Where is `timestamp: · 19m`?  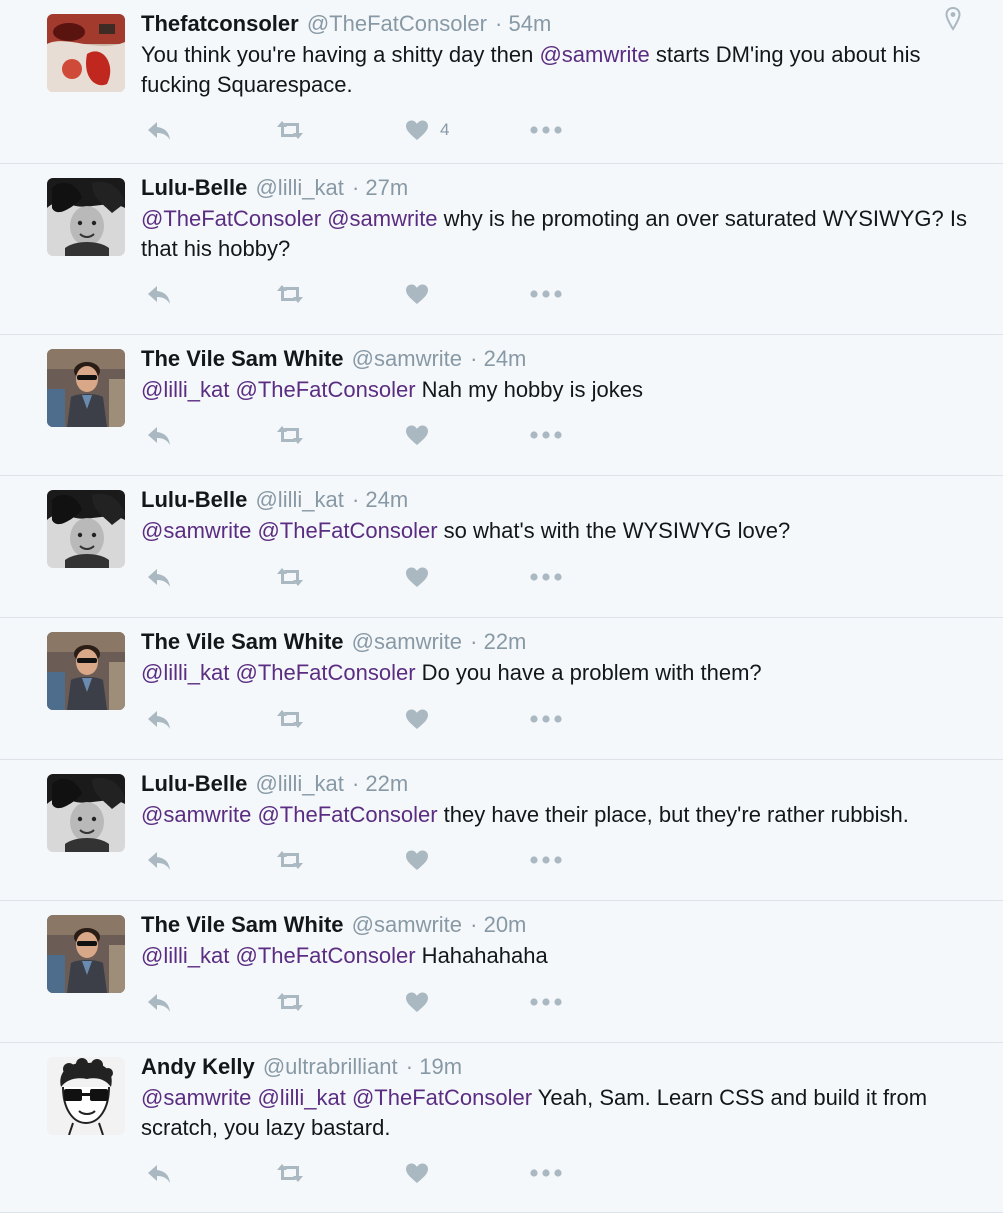
timestamp: · 19m is located at coordinates (434, 1066).